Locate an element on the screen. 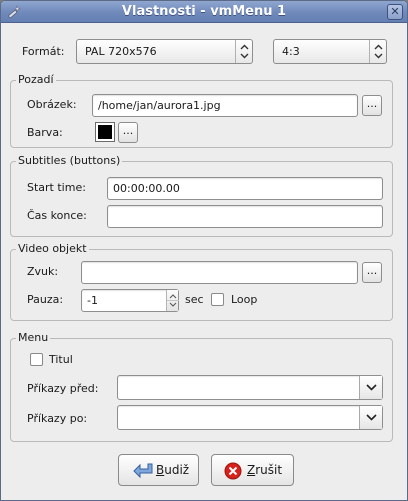  close-button: ✕ is located at coordinates (395, 12).